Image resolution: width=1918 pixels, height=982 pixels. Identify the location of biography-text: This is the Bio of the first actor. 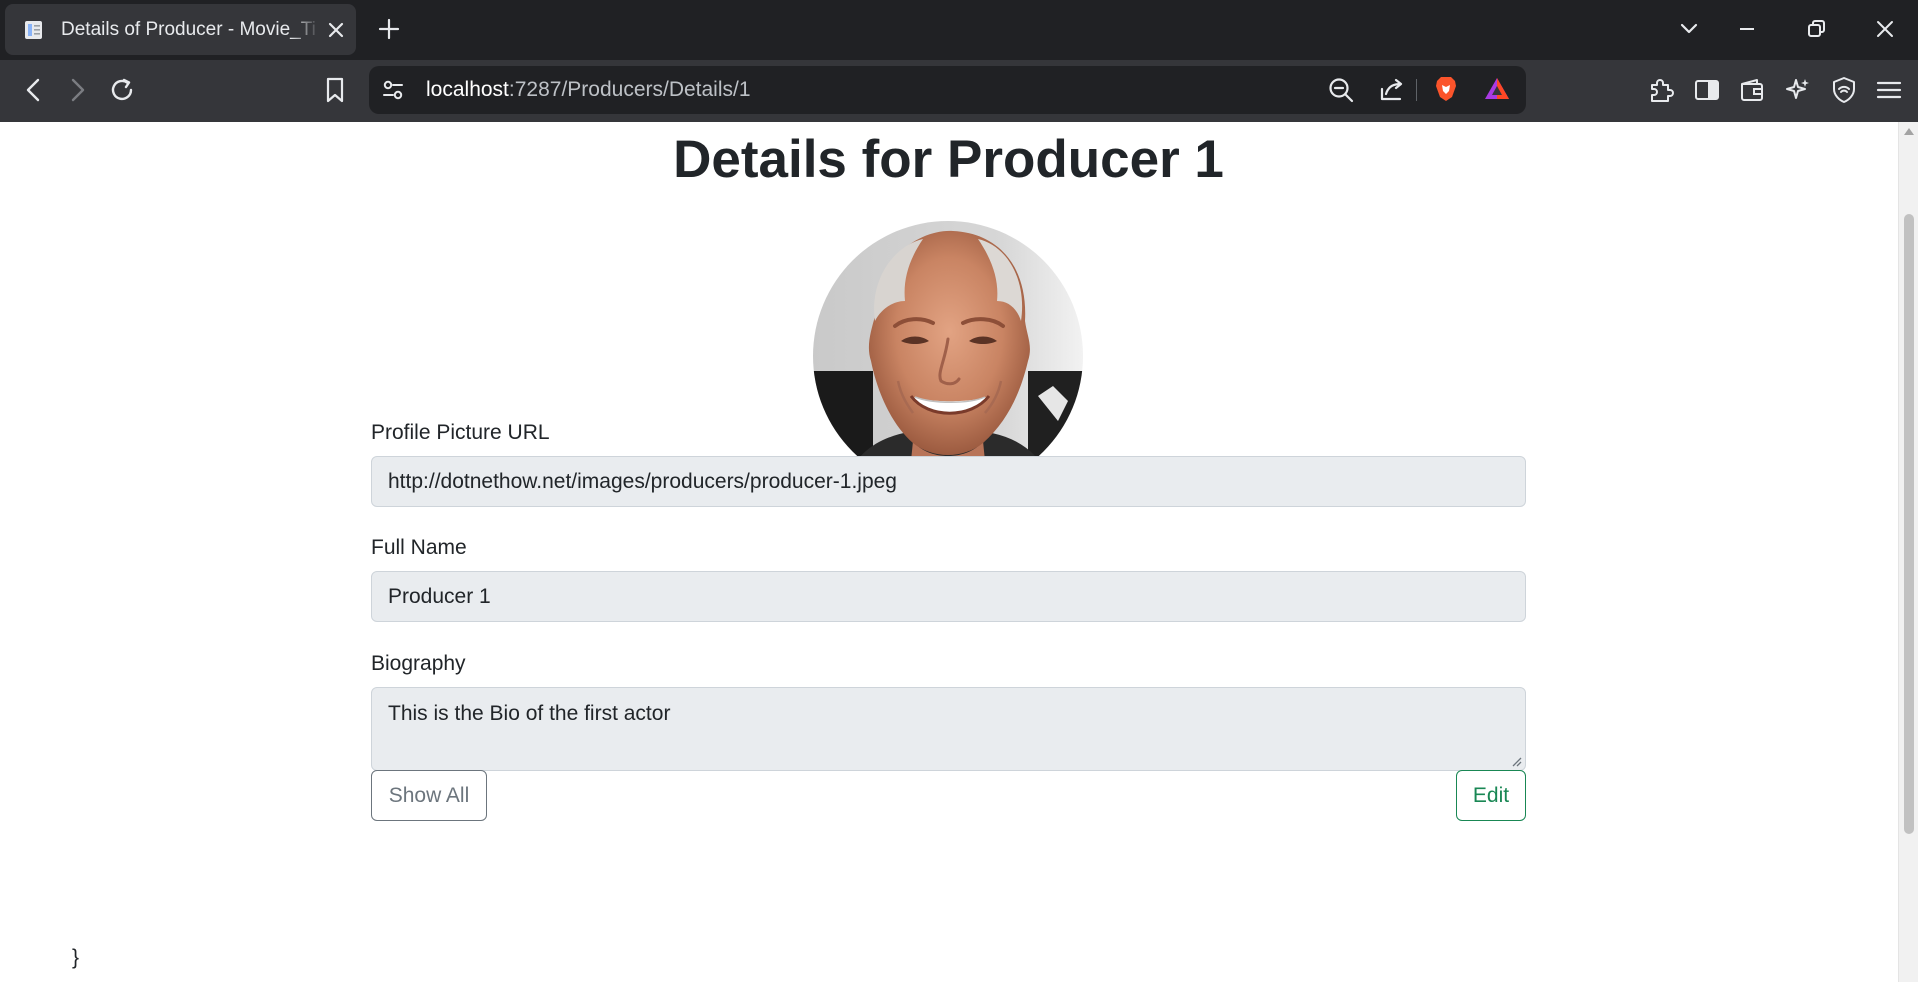
(529, 713).